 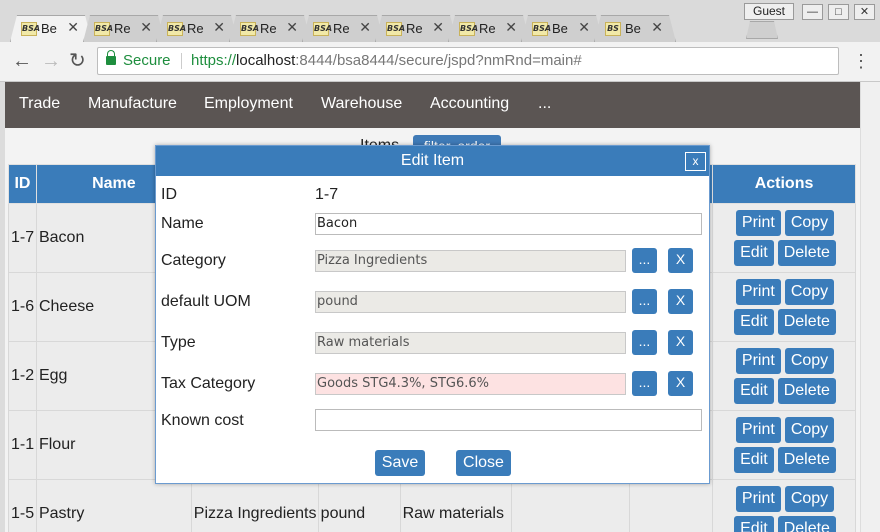 What do you see at coordinates (77, 61) in the screenshot?
I see `reload-icon: ↻` at bounding box center [77, 61].